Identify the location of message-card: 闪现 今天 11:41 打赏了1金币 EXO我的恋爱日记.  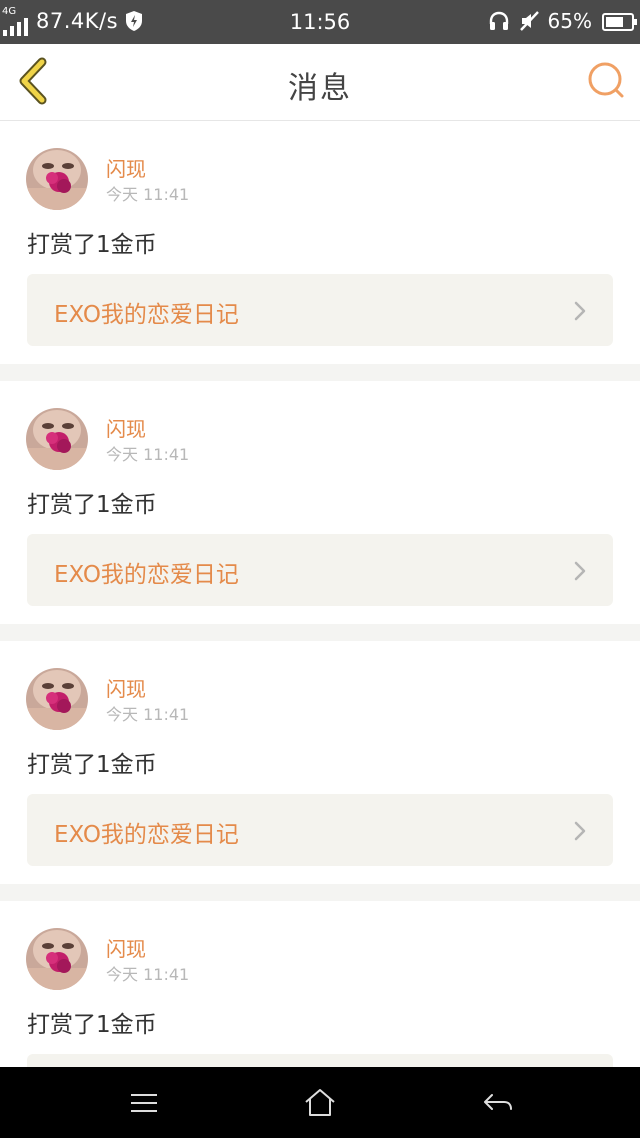
(320, 984).